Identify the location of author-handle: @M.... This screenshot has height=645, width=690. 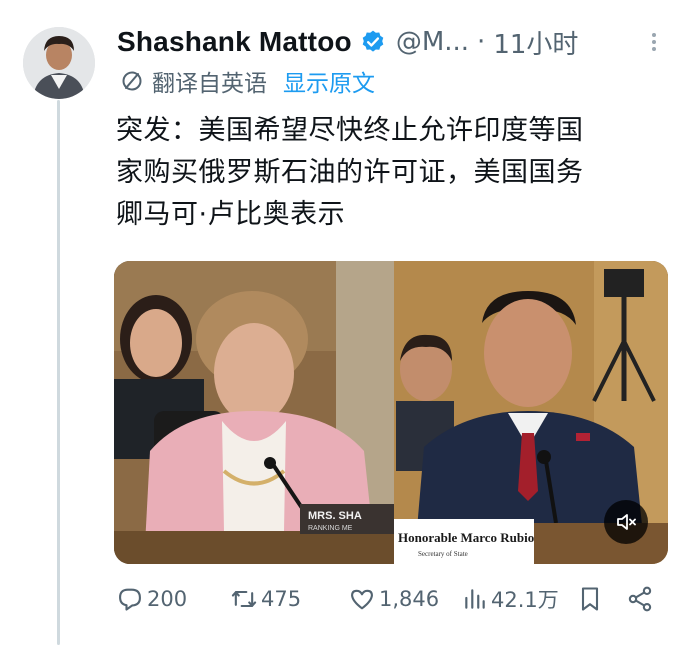
(432, 42).